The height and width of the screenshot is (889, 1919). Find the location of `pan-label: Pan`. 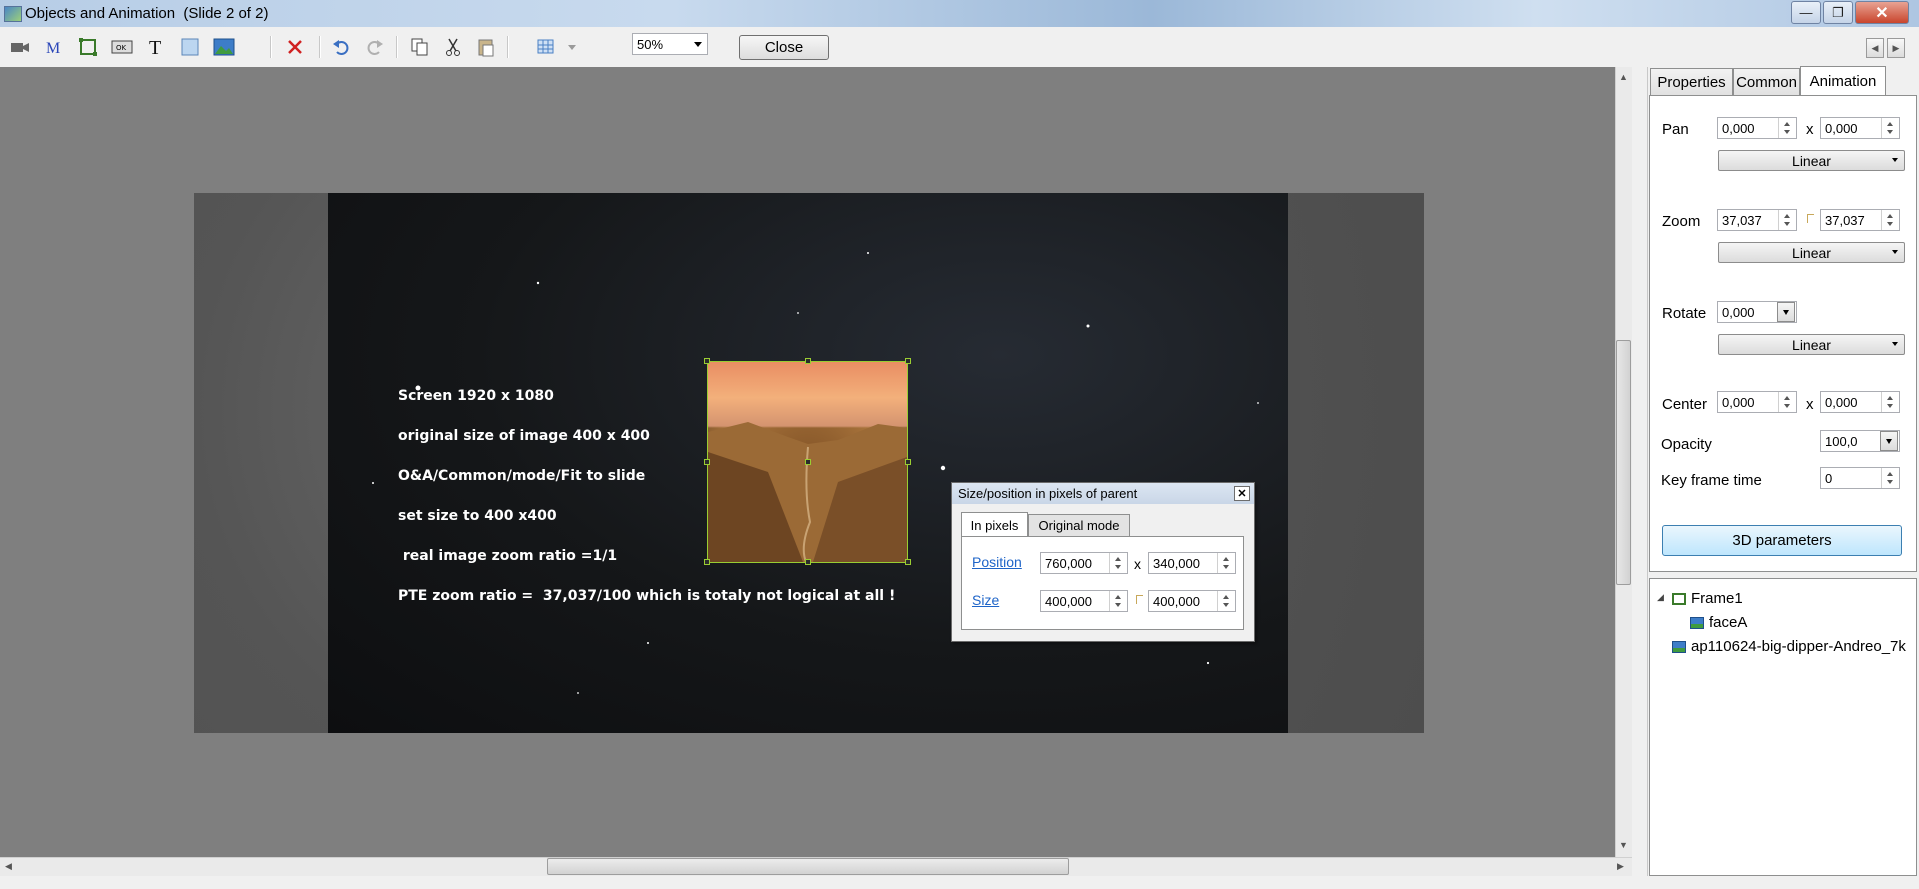

pan-label: Pan is located at coordinates (1675, 129).